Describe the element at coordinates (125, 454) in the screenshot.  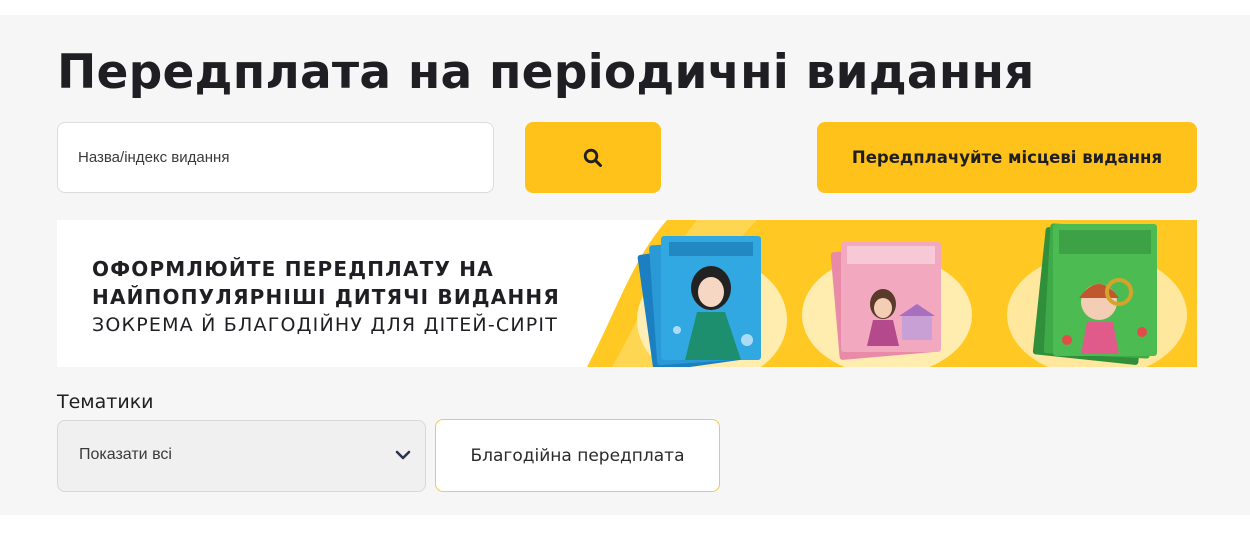
I see `topics-select-value: Показати всі` at that location.